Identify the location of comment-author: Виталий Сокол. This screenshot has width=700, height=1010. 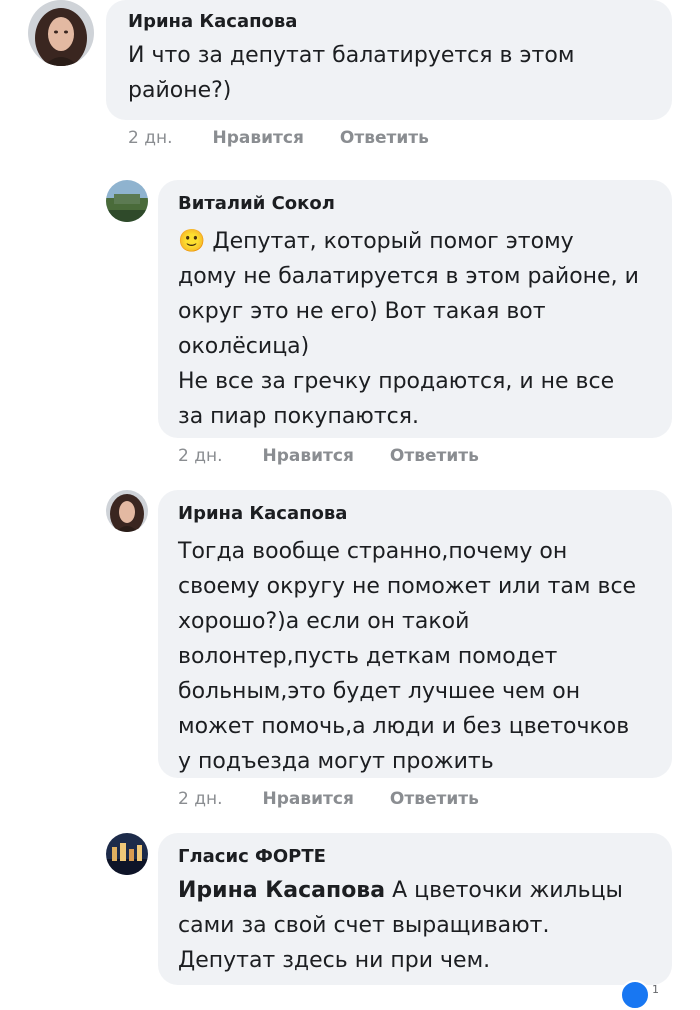
(416, 204).